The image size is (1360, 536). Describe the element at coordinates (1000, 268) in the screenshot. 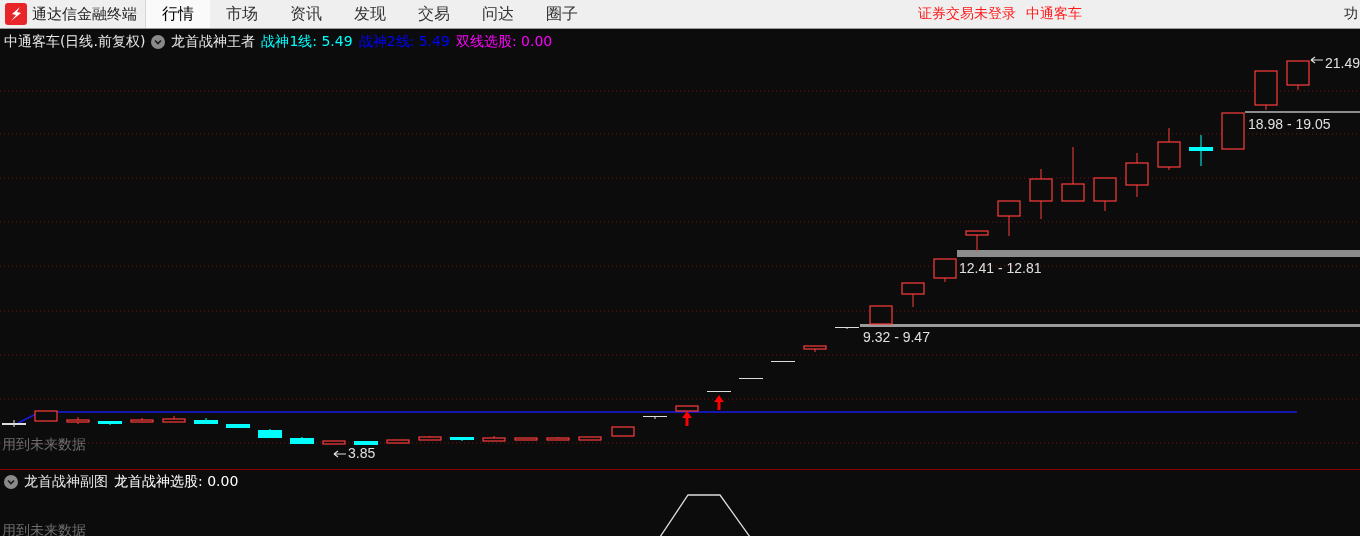

I see `price-label: 12.41 - 12.81` at that location.